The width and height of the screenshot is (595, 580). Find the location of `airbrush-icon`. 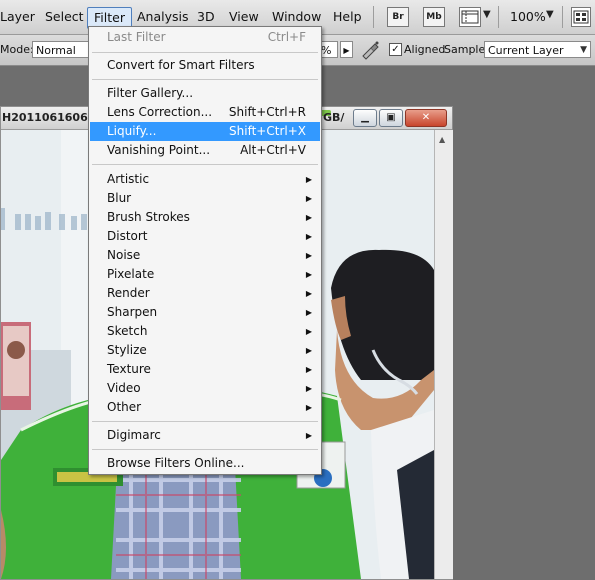

airbrush-icon is located at coordinates (370, 50).